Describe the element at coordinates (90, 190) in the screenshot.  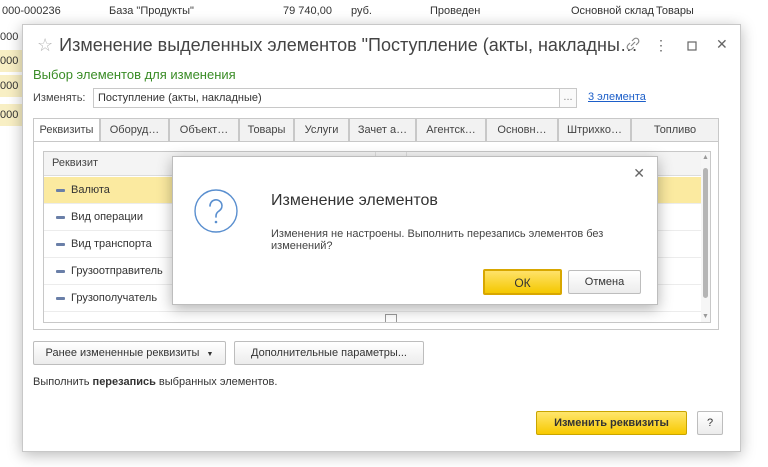
I see `grid-row-label: Валюта` at that location.